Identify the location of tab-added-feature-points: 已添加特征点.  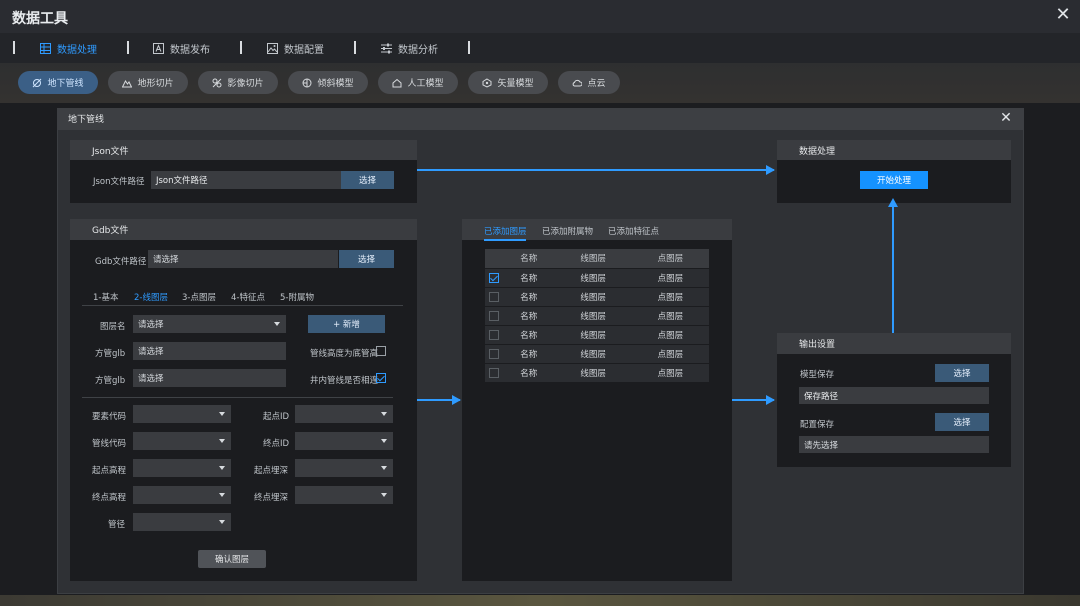
(633, 231).